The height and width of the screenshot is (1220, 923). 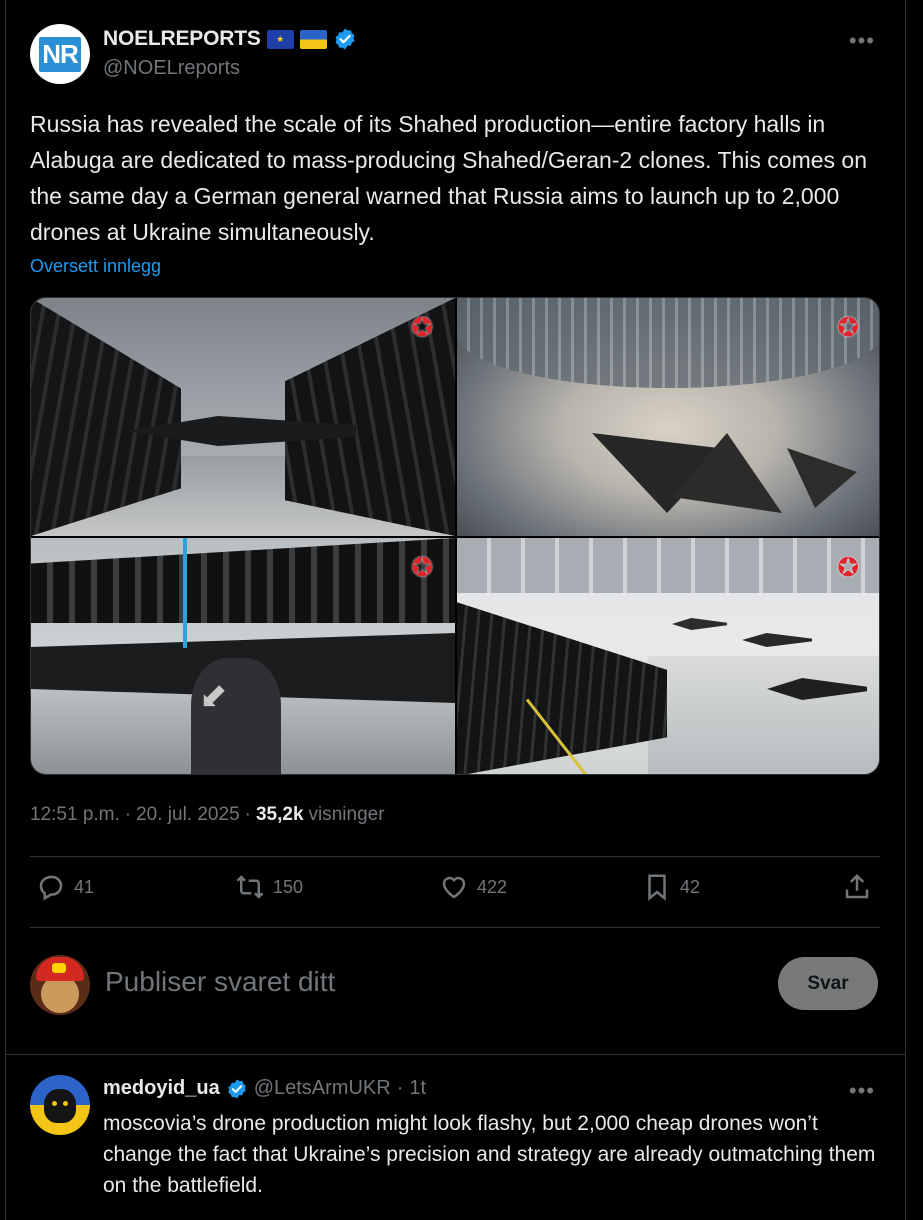 I want to click on reply-action: 41, so click(x=65, y=887).